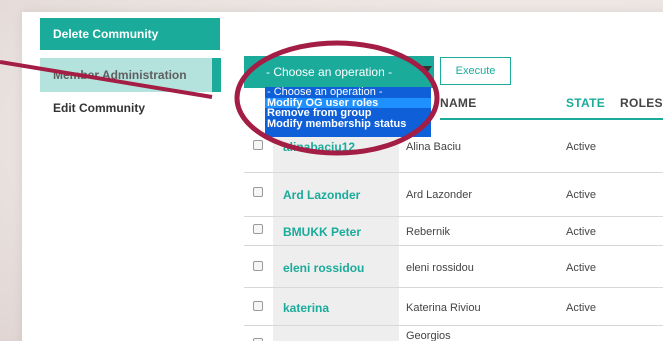  I want to click on column-header-name: NAME, so click(458, 103).